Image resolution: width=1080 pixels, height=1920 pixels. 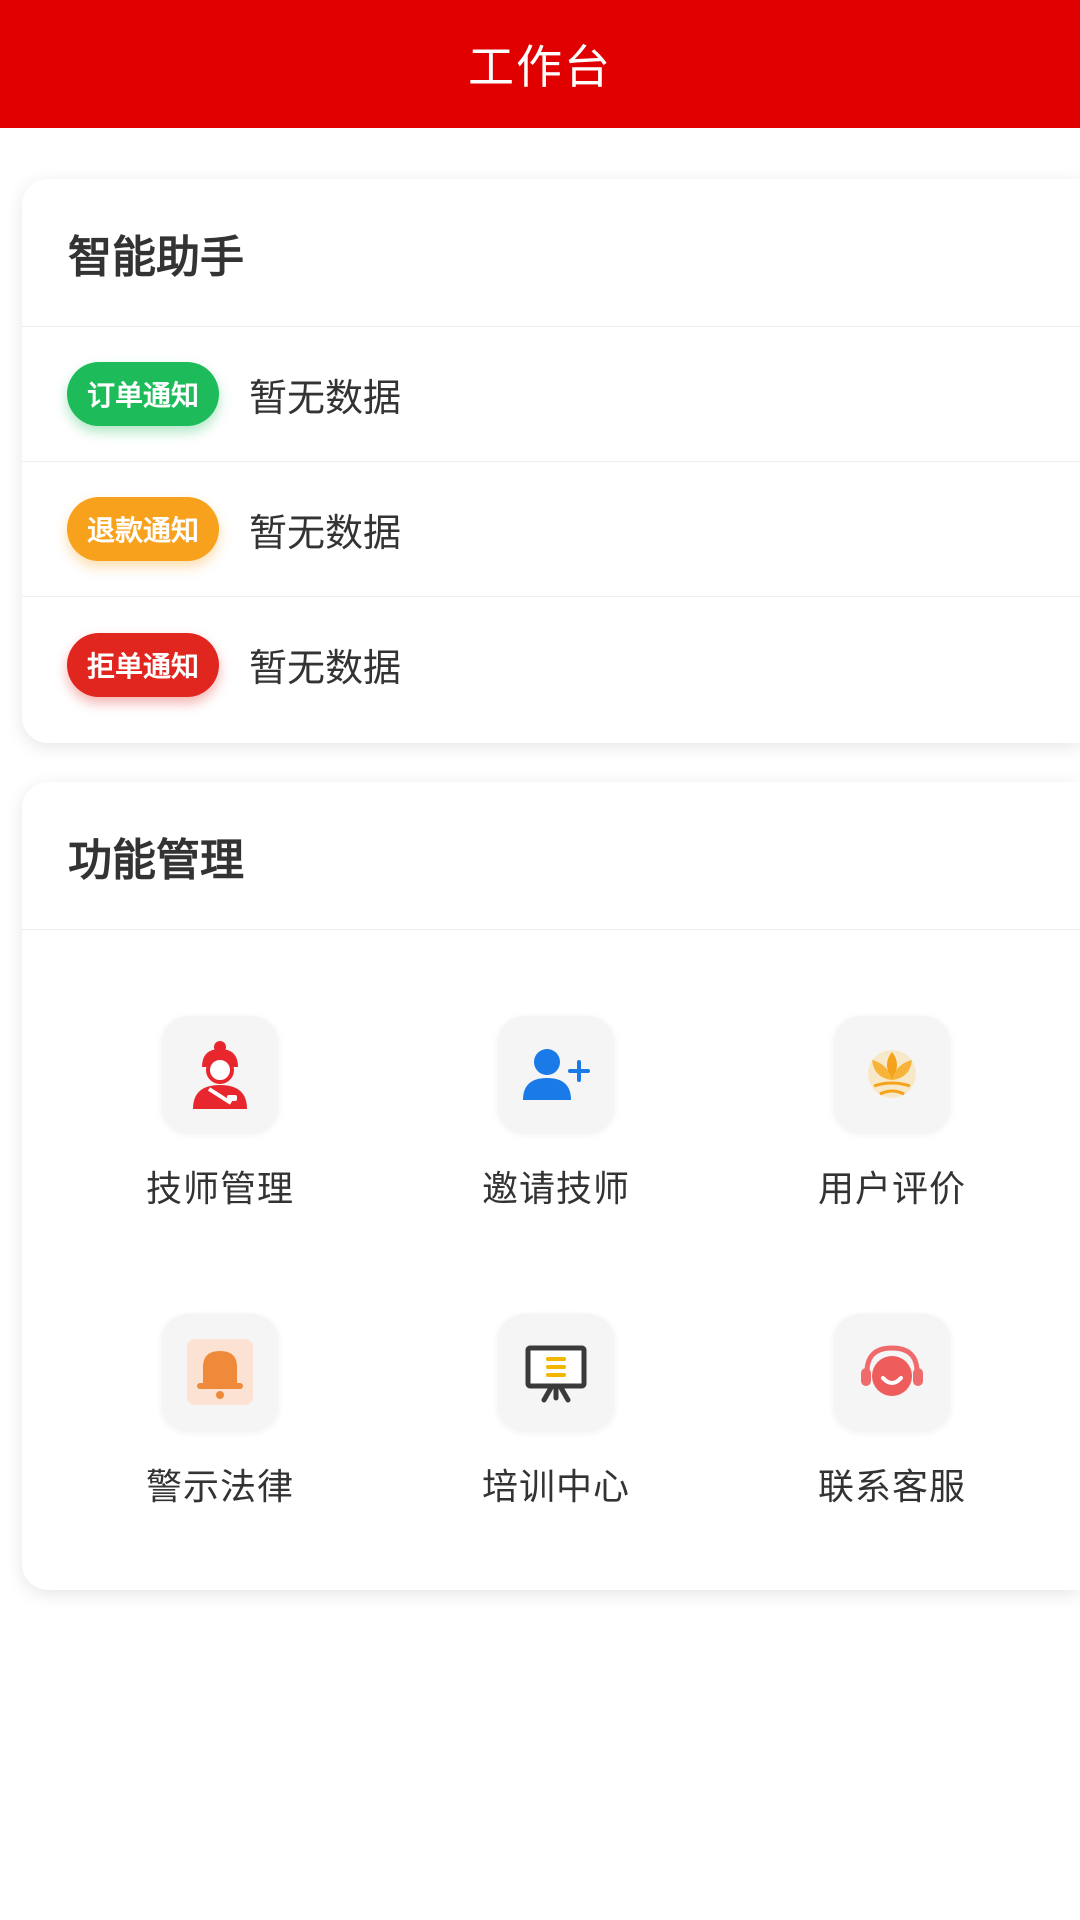 What do you see at coordinates (325, 532) in the screenshot?
I see `refund-notice-text: 暂无数据` at bounding box center [325, 532].